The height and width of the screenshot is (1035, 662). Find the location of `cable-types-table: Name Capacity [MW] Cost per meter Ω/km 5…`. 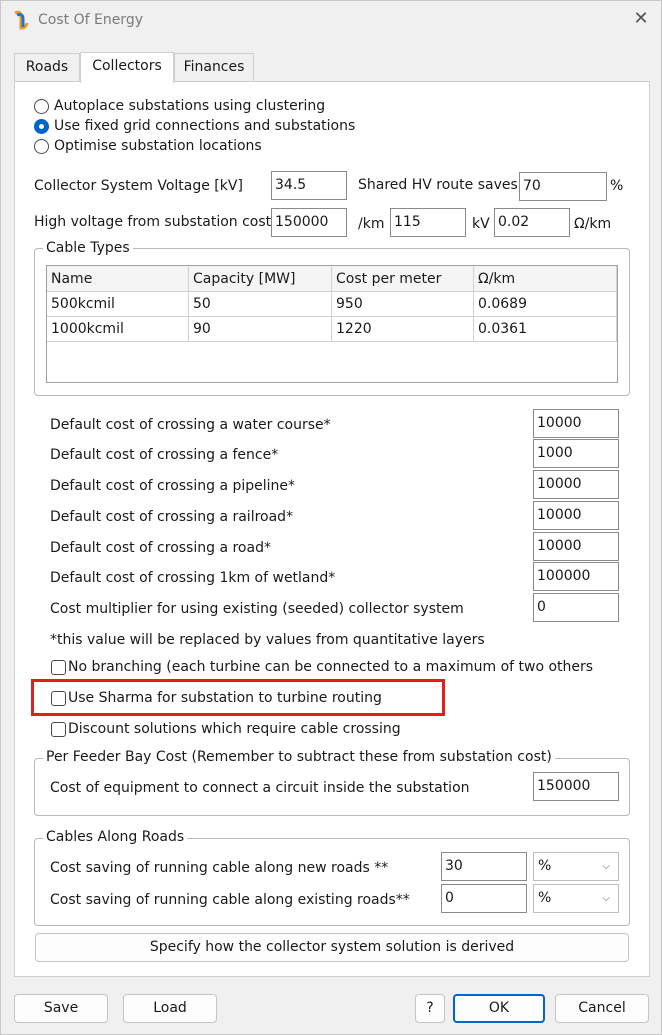

cable-types-table: Name Capacity [MW] Cost per meter Ω/km 5… is located at coordinates (332, 324).